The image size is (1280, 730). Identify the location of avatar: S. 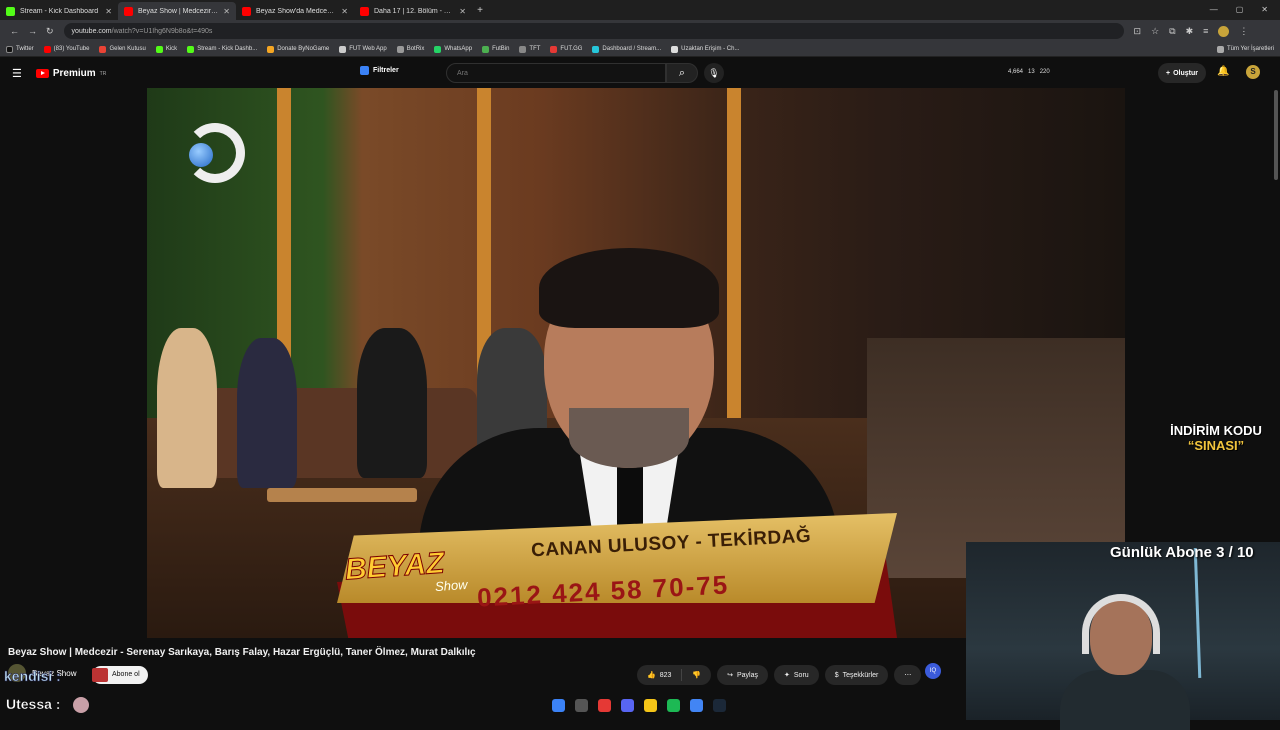
(1253, 72).